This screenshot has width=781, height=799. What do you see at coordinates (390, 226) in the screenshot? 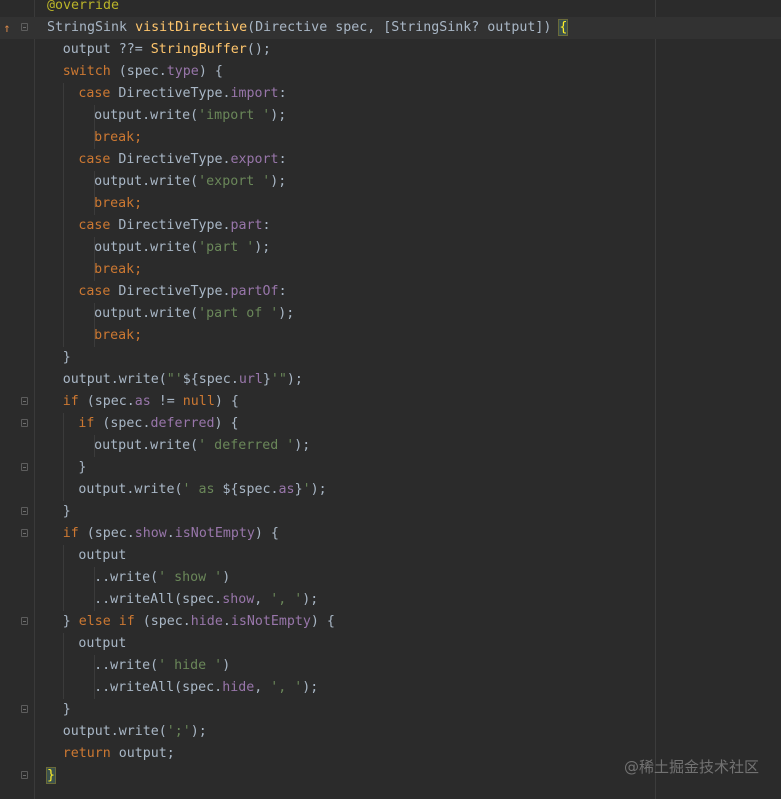
I see `code-line: case DirectiveType.part:` at bounding box center [390, 226].